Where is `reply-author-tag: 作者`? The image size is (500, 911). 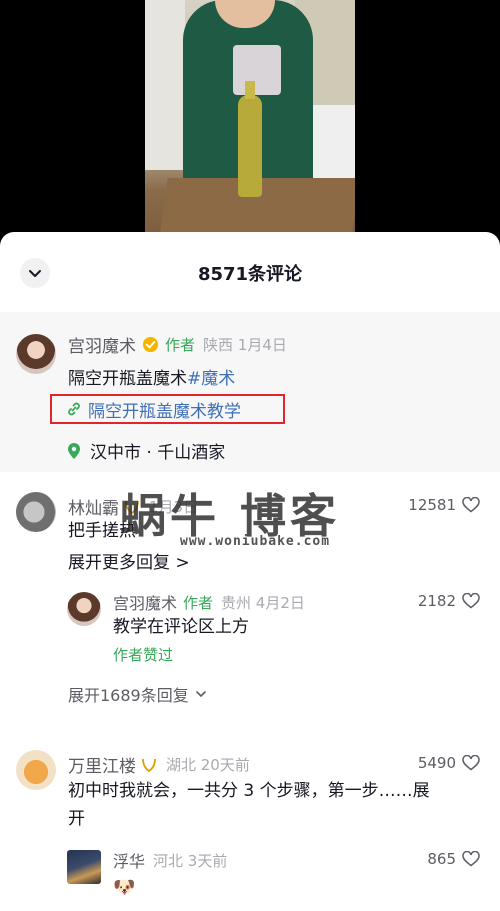 reply-author-tag: 作者 is located at coordinates (198, 602).